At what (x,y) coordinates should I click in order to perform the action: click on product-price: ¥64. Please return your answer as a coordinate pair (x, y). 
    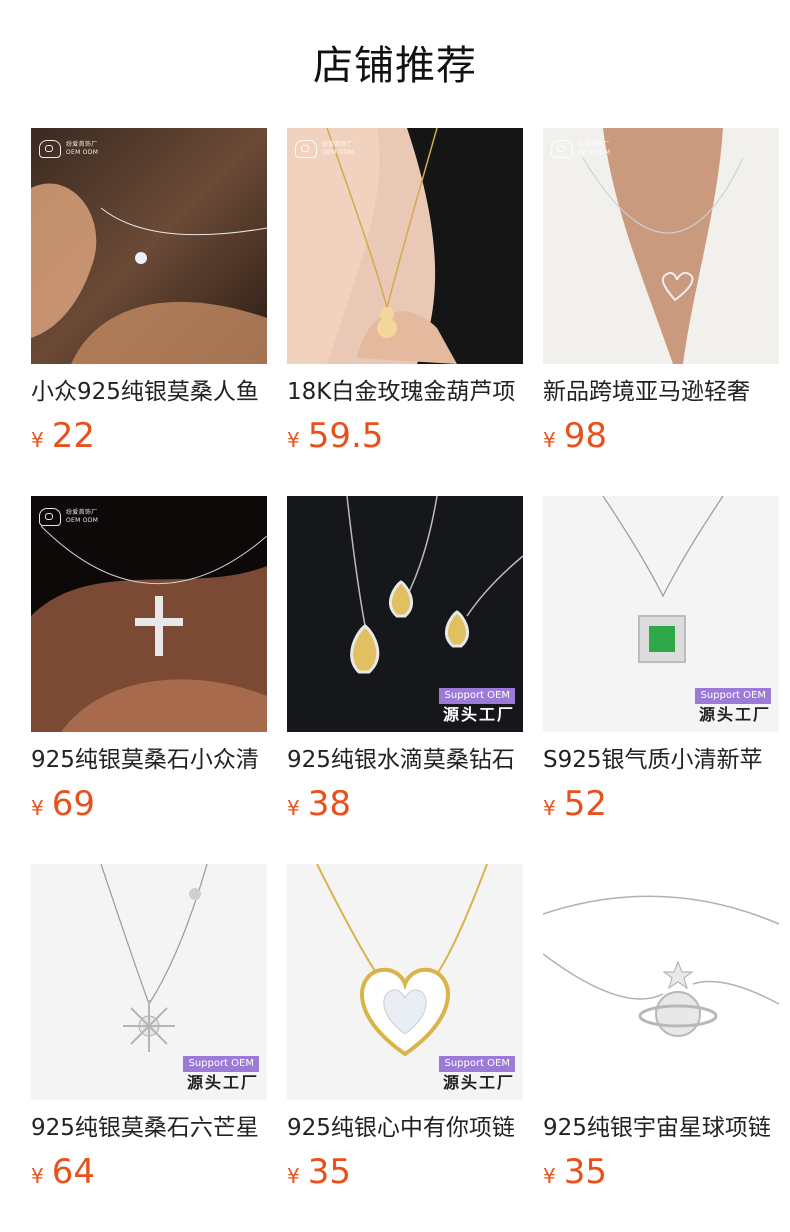
    Looking at the image, I should click on (63, 1172).